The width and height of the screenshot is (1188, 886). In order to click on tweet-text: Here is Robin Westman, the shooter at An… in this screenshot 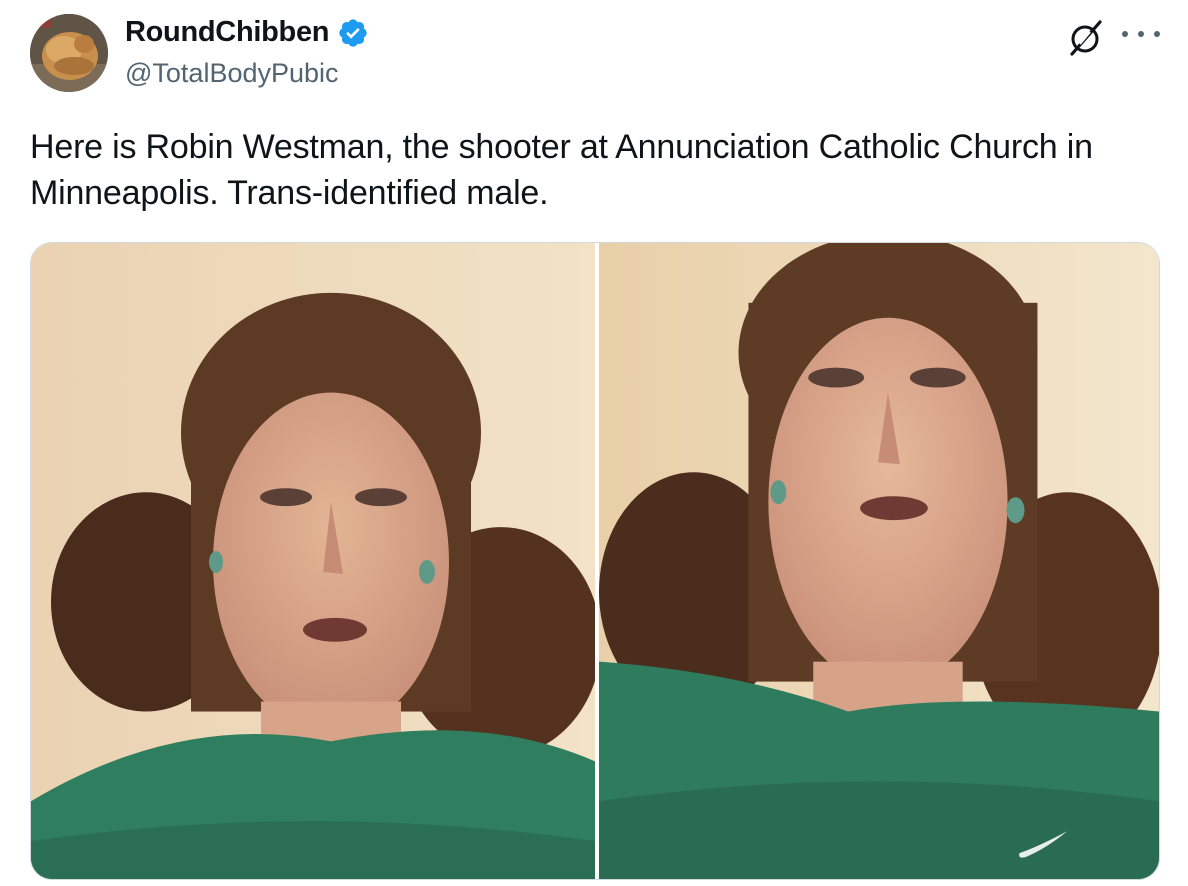, I will do `click(561, 170)`.